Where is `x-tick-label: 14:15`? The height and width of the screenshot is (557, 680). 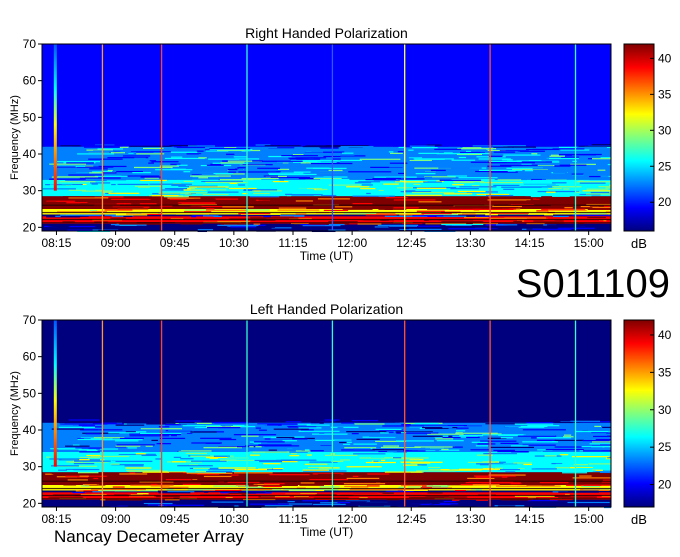 x-tick-label: 14:15 is located at coordinates (530, 243).